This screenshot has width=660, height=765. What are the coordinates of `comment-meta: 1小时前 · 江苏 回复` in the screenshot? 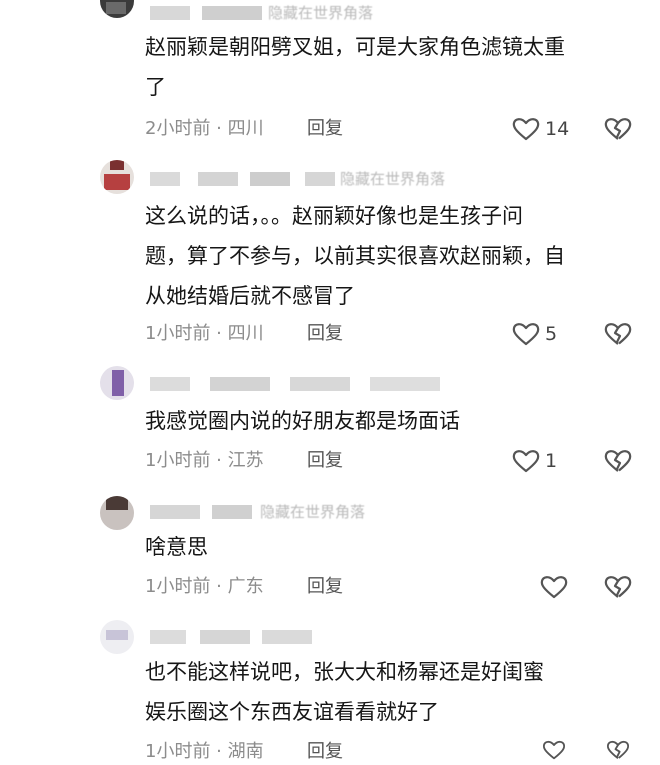 It's located at (244, 461).